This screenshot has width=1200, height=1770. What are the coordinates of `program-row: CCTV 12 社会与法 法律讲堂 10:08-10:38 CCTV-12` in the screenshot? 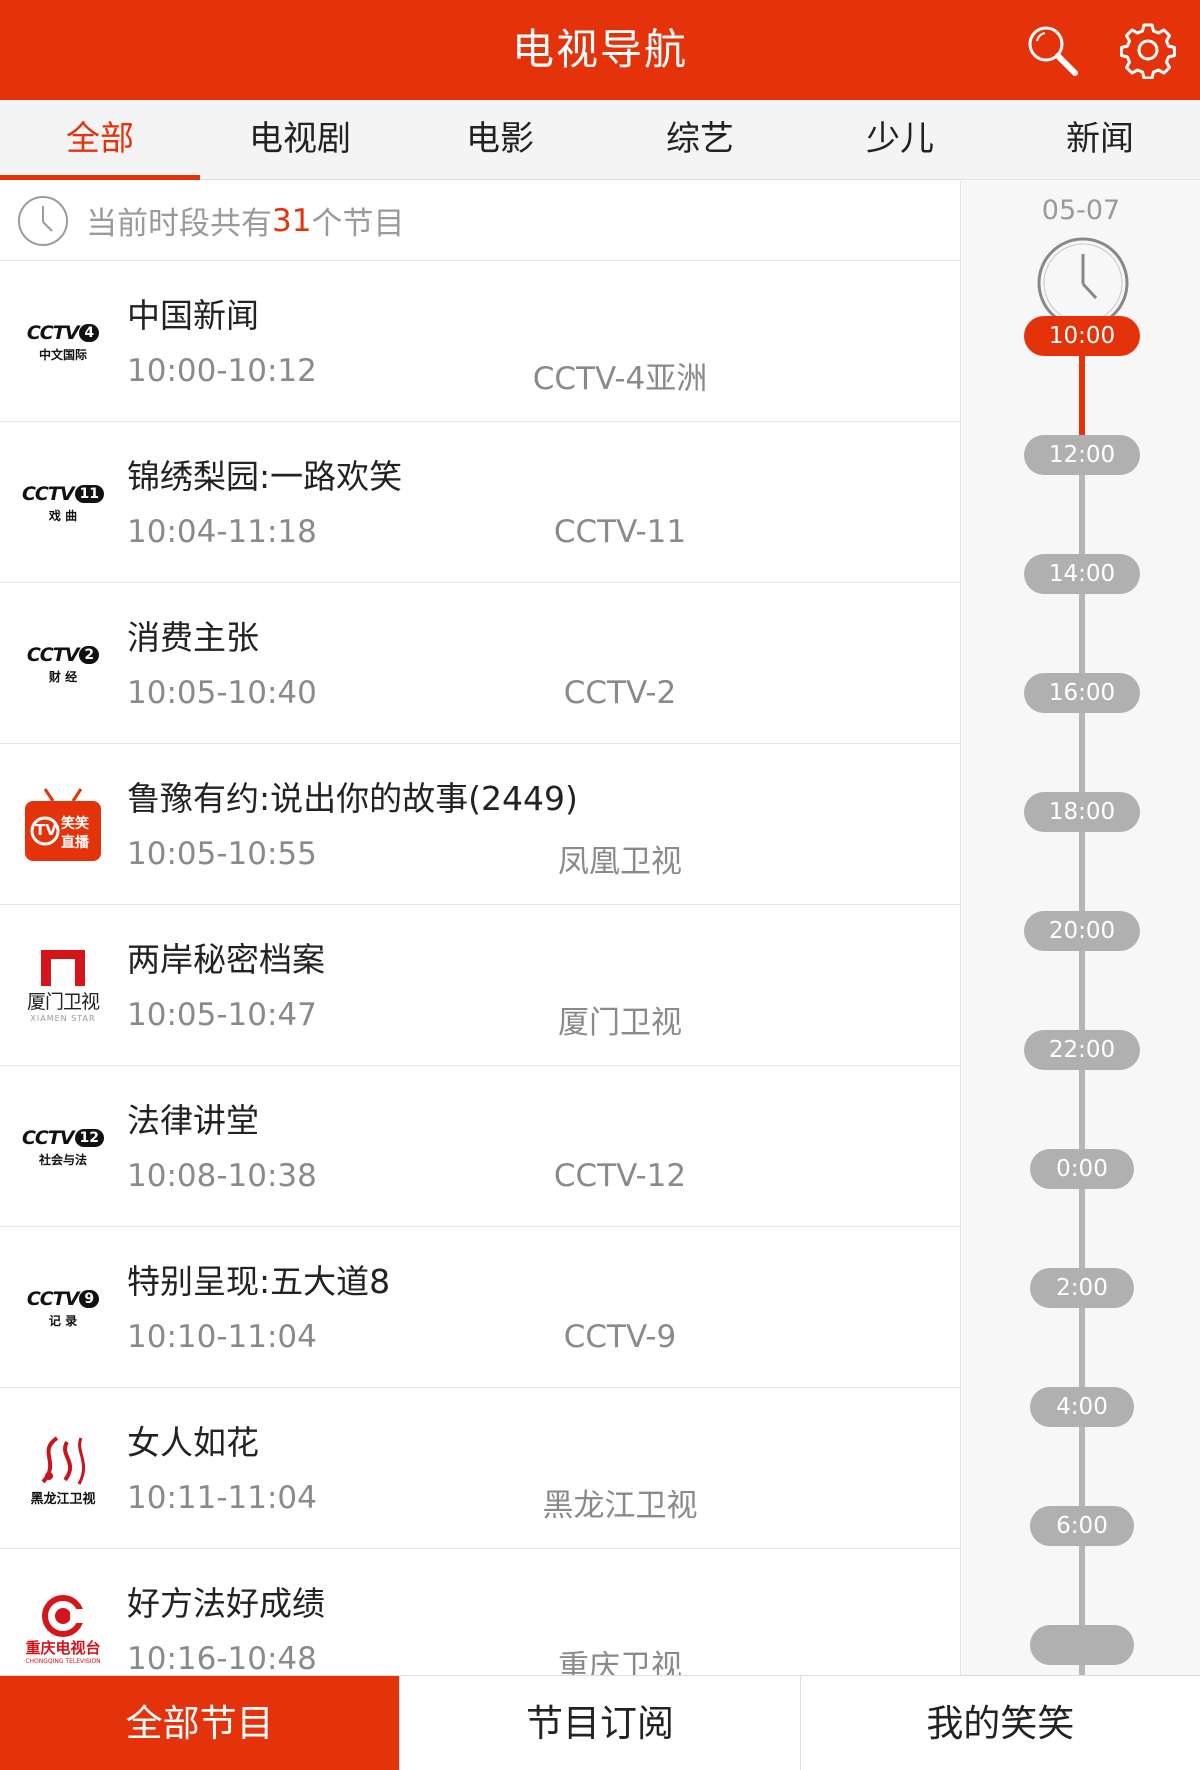 It's located at (480, 1146).